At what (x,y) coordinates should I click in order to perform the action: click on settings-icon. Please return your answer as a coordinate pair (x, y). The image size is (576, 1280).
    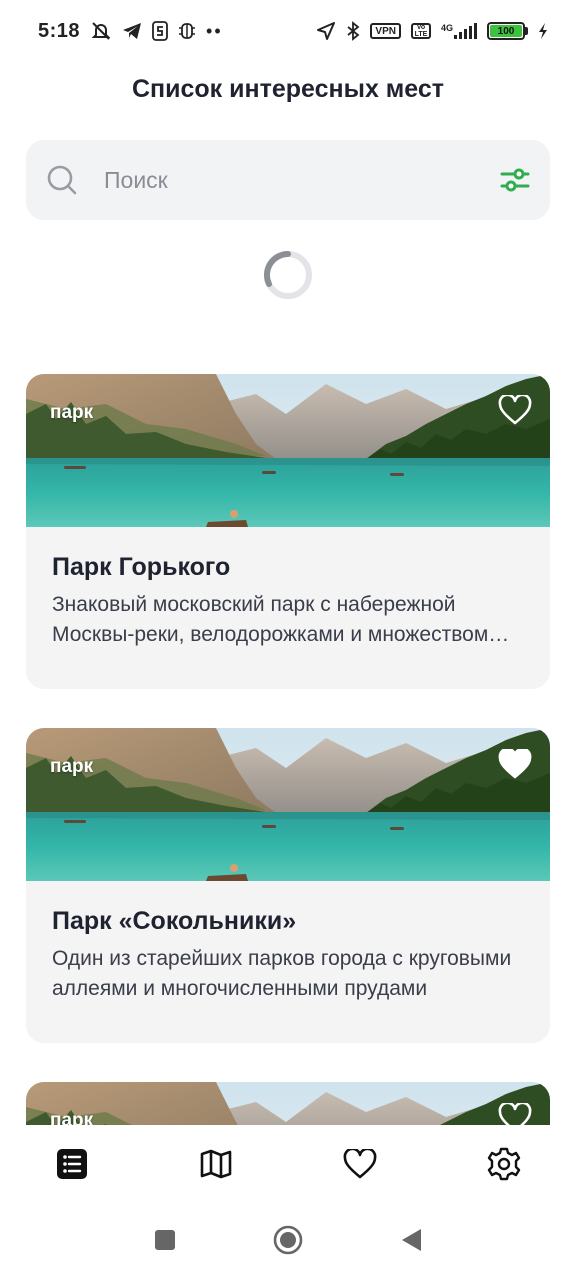
    Looking at the image, I should click on (504, 1164).